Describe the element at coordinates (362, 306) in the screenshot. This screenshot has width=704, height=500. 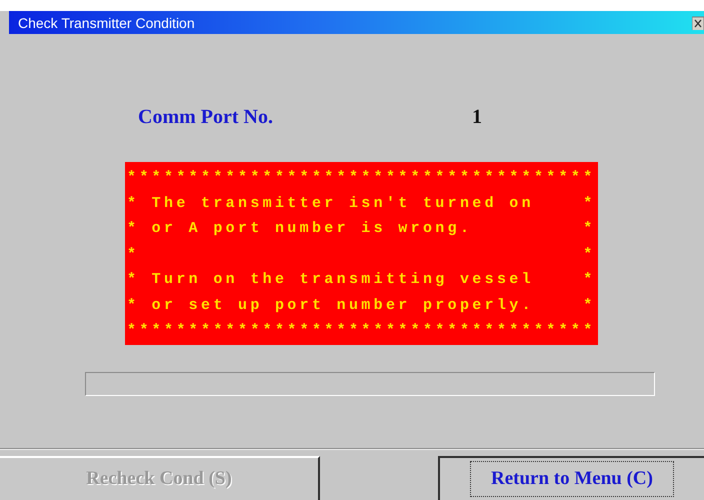
I see `error-message-line: * or set up port number properly. *` at that location.